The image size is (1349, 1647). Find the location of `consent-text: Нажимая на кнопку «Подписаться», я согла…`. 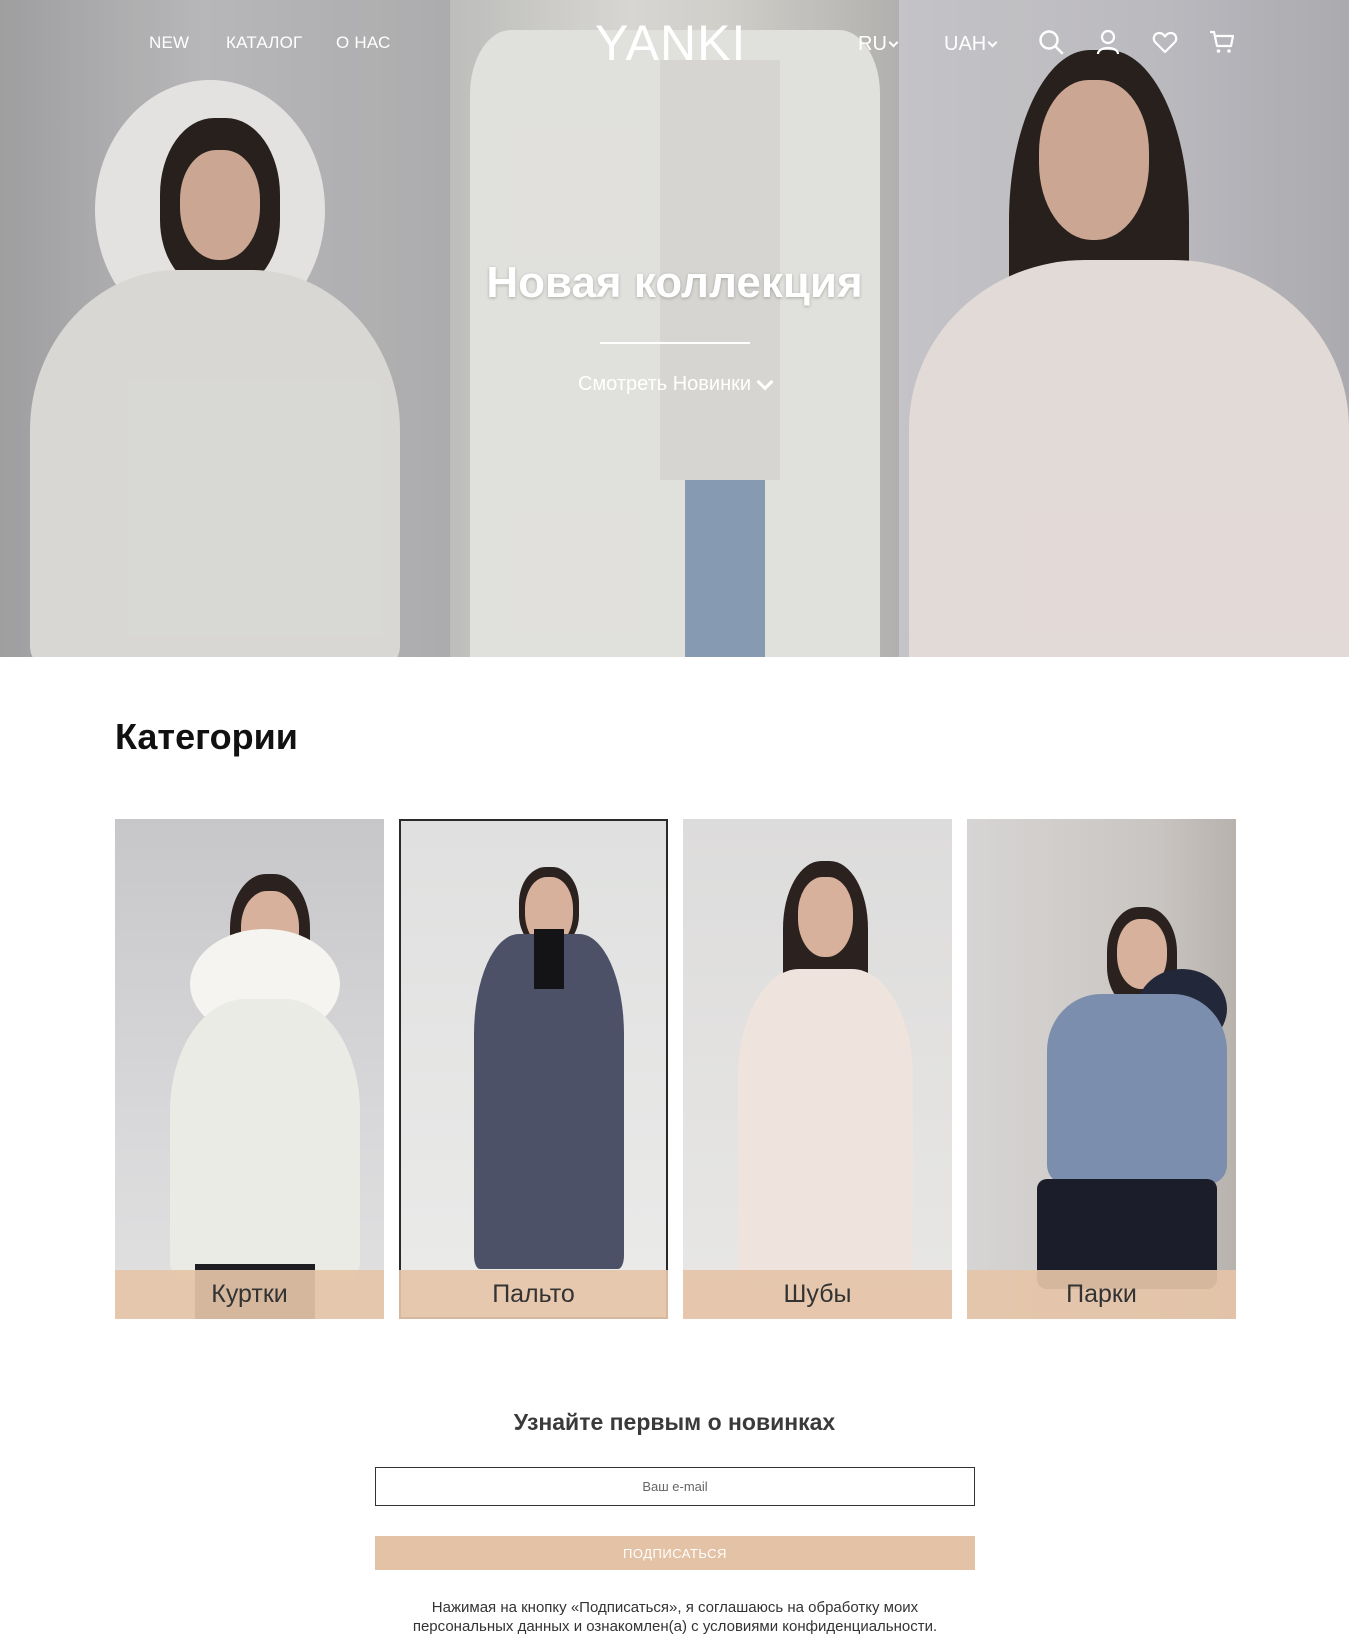

consent-text: Нажимая на кнопку «Подписаться», я согла… is located at coordinates (675, 1617).